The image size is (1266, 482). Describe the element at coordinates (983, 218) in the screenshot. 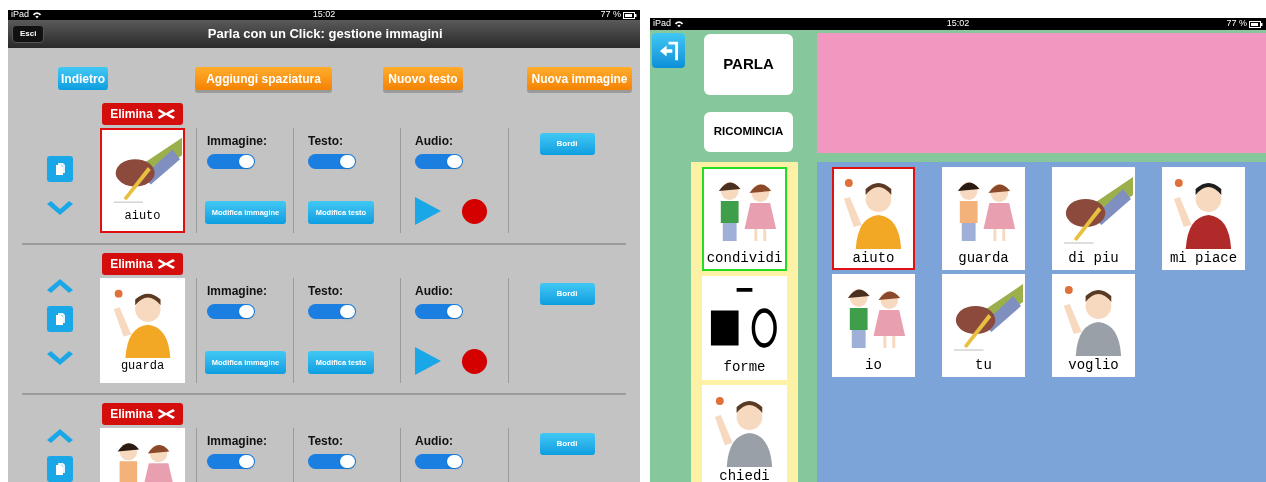

I see `symbol-card: guarda` at that location.